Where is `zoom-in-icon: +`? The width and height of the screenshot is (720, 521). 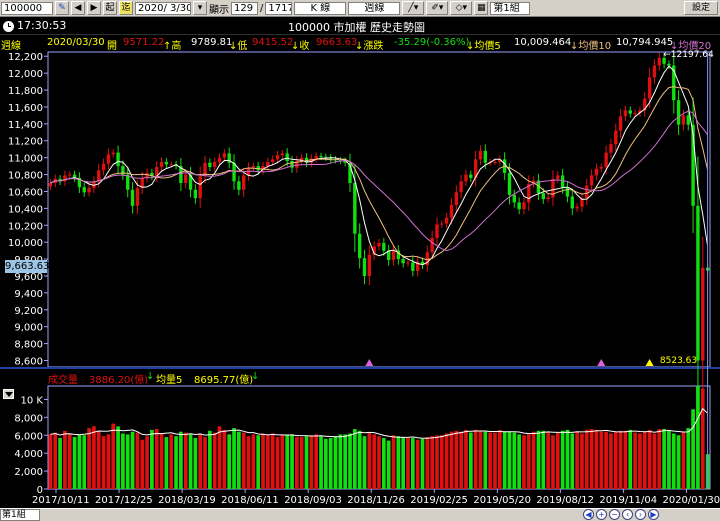
zoom-in-icon: + is located at coordinates (601, 514).